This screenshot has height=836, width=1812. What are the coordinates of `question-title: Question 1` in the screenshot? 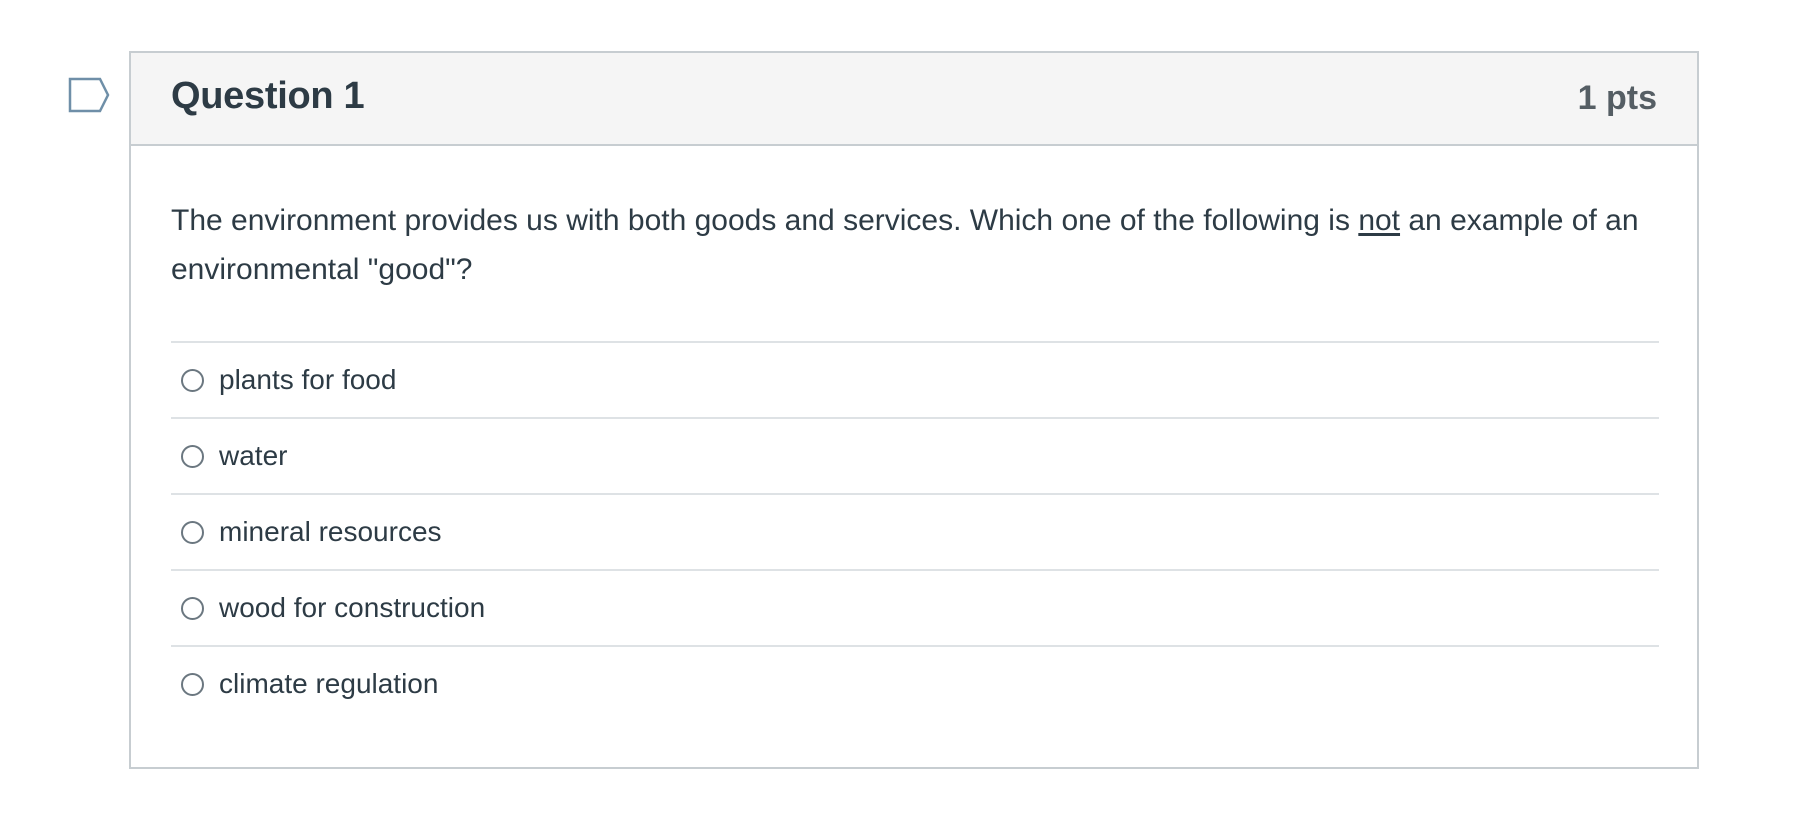 It's located at (268, 96).